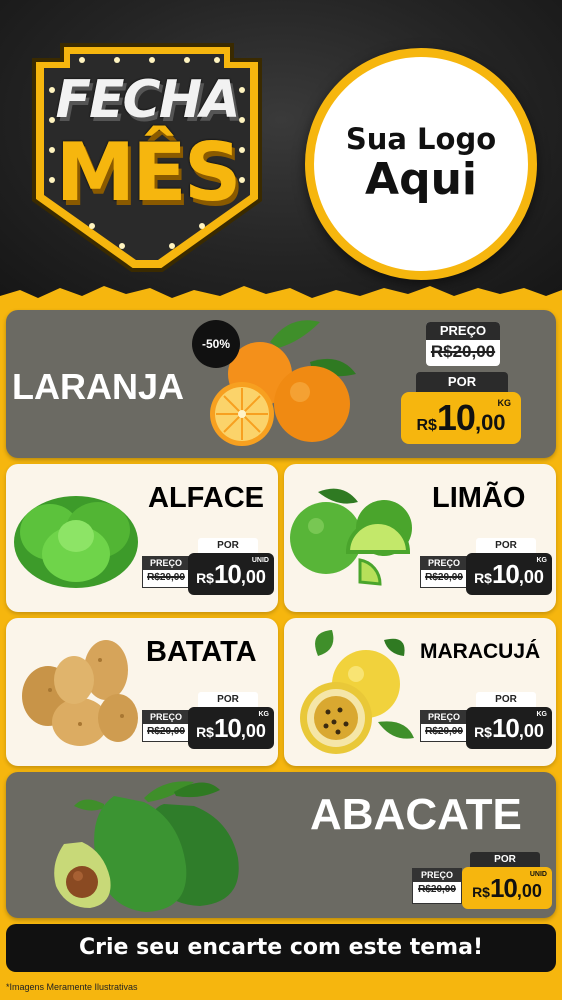  Describe the element at coordinates (462, 382) in the screenshot. I see `por-label-laranja: POR` at that location.